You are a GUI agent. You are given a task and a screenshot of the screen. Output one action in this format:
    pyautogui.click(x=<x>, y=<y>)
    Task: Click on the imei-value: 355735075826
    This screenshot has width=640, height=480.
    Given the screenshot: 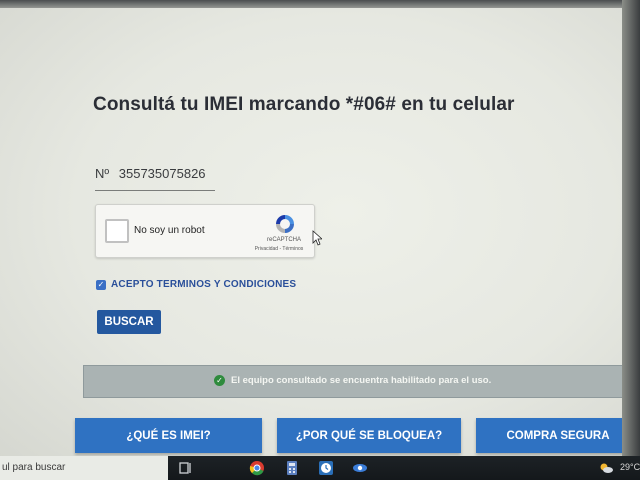 What is the action you would take?
    pyautogui.click(x=162, y=173)
    